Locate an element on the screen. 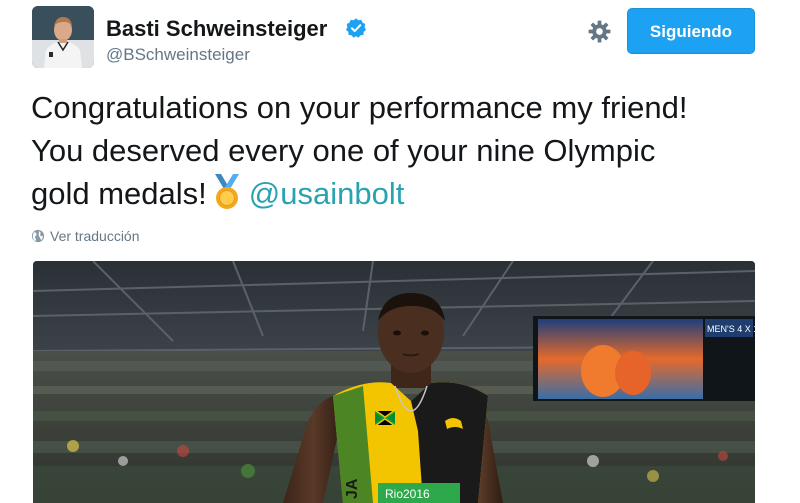  mention-link: @usainbolt is located at coordinates (327, 193).